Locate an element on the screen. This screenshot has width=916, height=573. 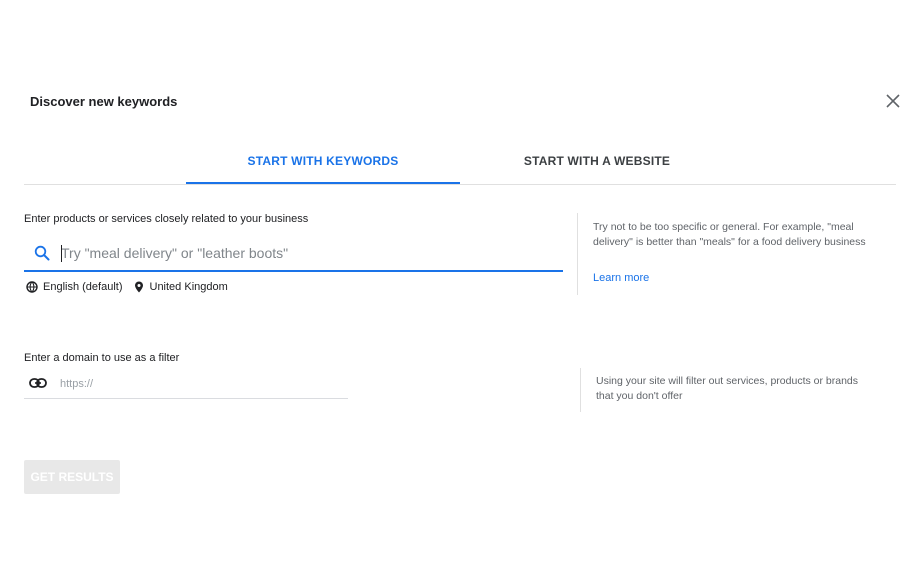
location-selector: United Kingdom is located at coordinates (189, 287).